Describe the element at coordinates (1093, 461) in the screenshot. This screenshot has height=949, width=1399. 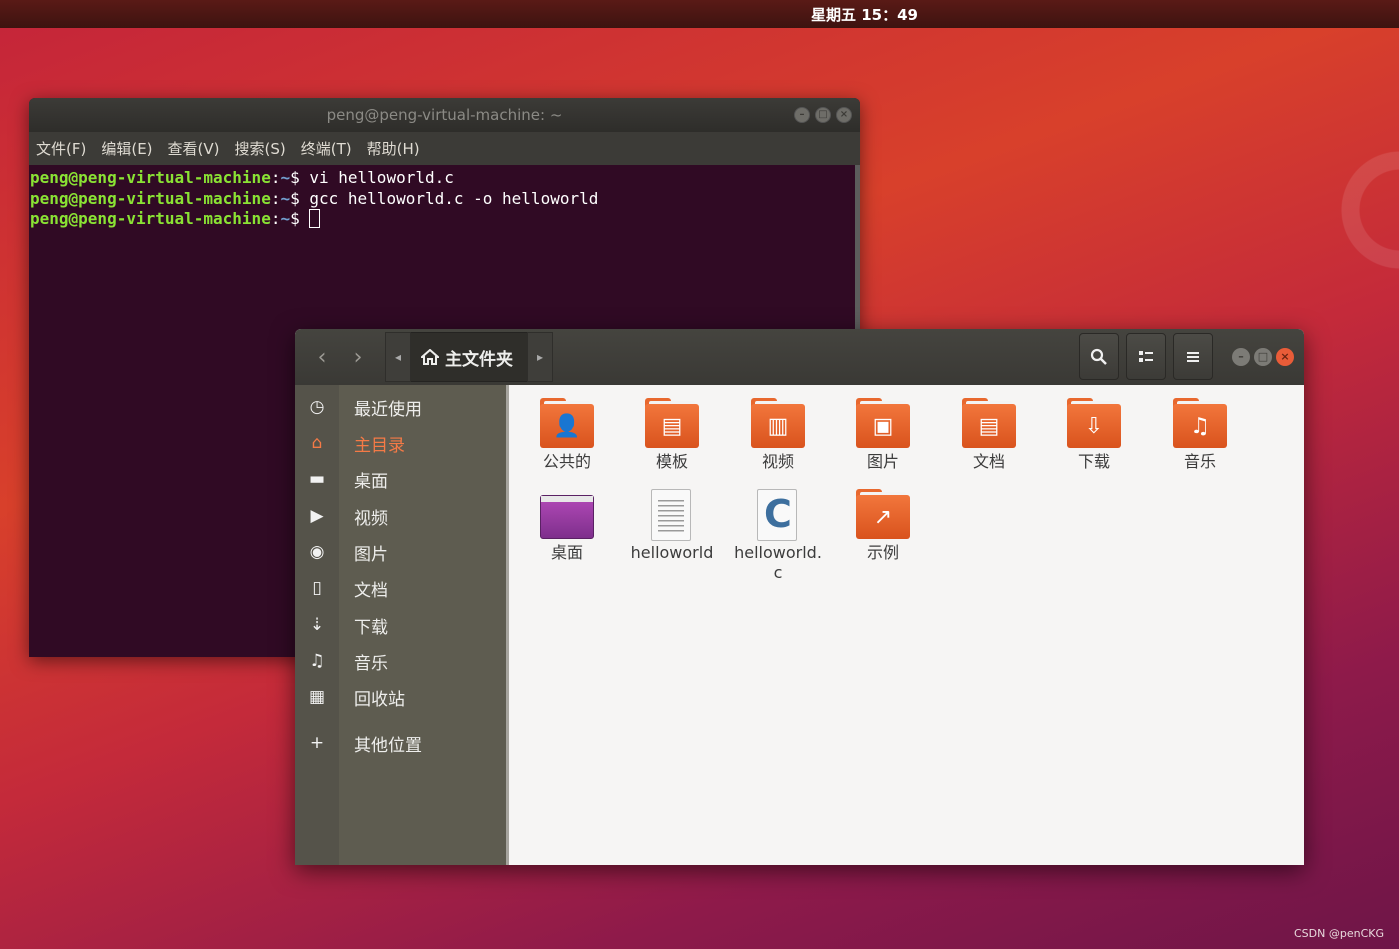
I see `file-item-label: 下载` at that location.